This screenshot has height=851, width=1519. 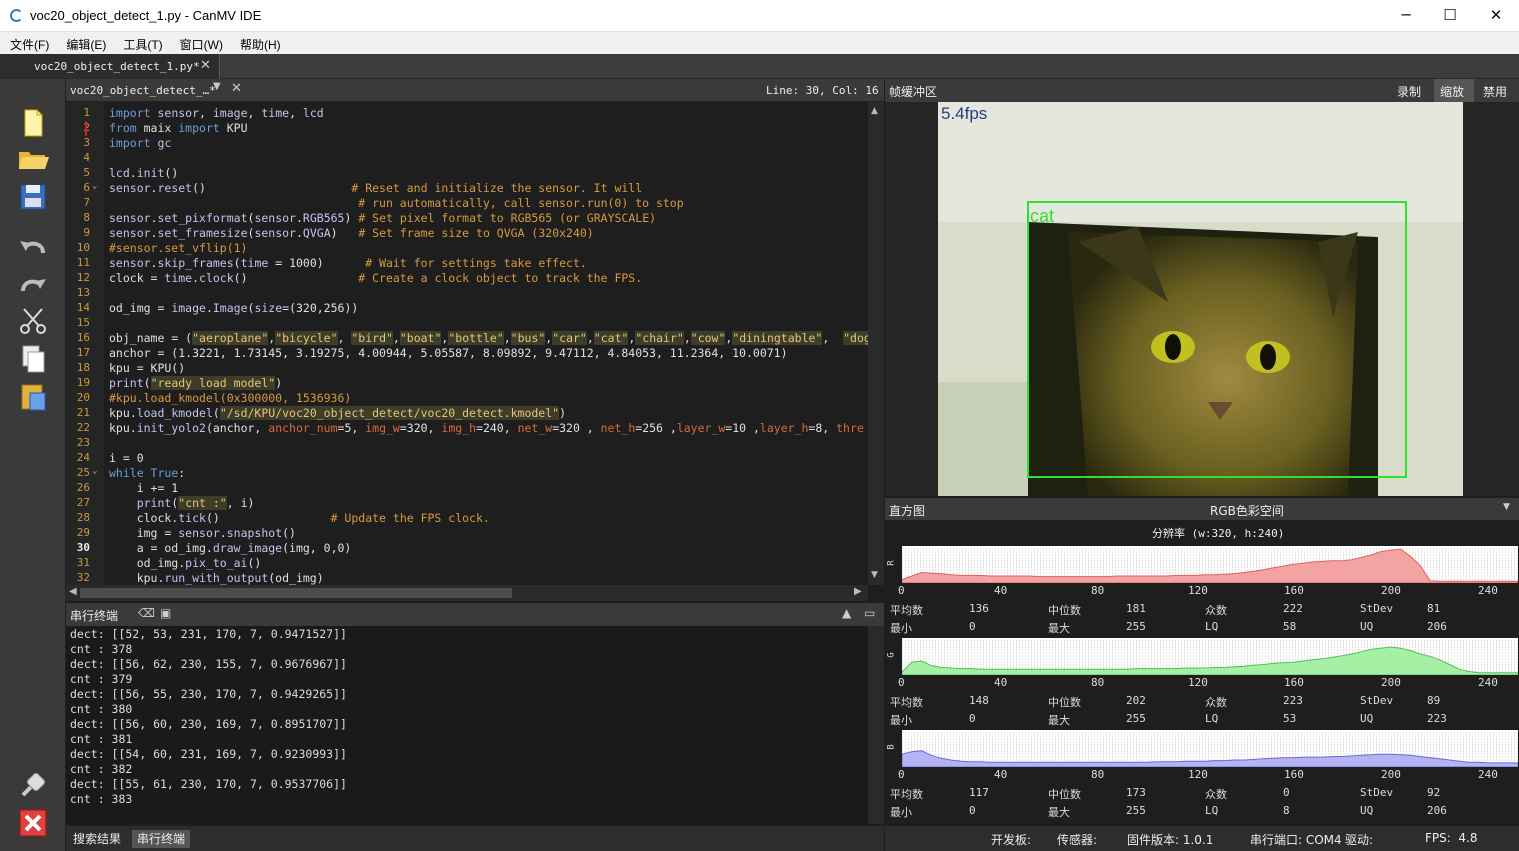 What do you see at coordinates (1198, 682) in the screenshot?
I see `histogram-tick: 120` at bounding box center [1198, 682].